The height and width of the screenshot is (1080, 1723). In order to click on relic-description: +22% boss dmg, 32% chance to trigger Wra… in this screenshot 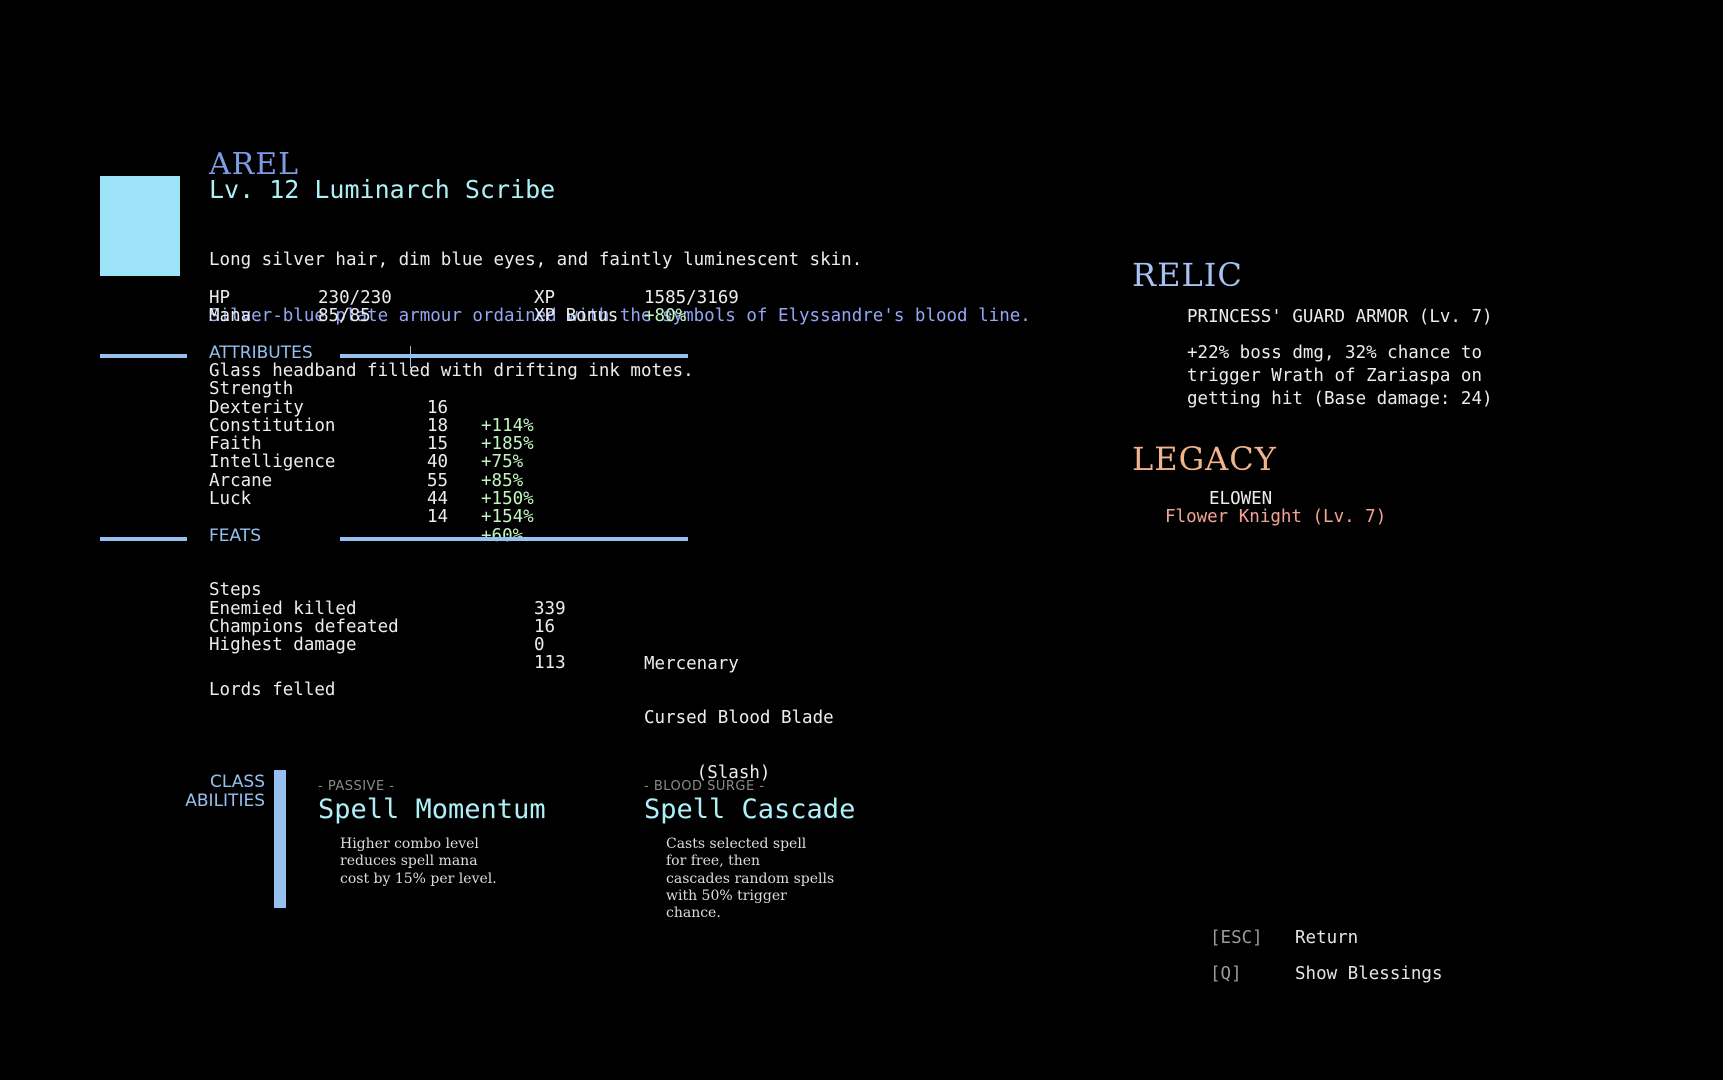, I will do `click(1340, 376)`.